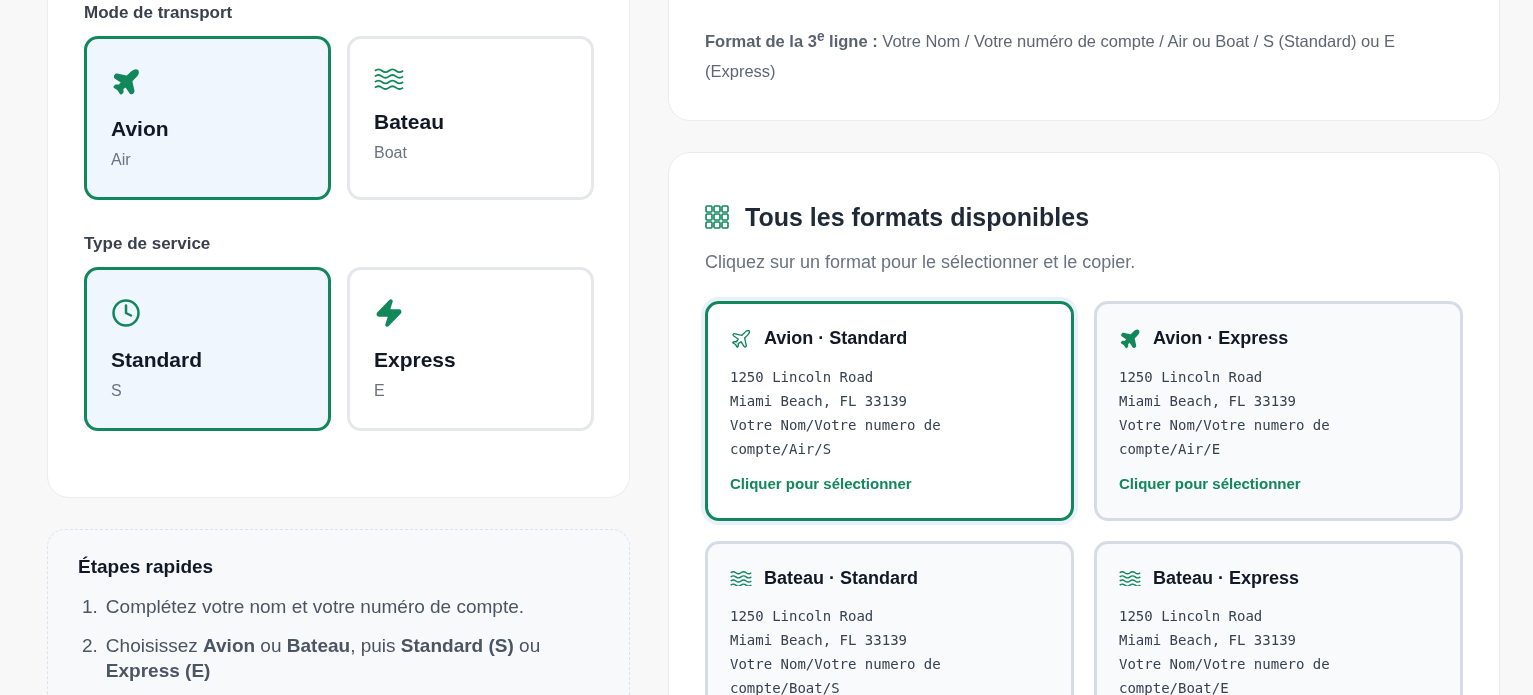 This screenshot has width=1533, height=695. What do you see at coordinates (323, 658) in the screenshot?
I see `step-text: Choisissez Avion ou Bateau, puis Standard (S) ou Express (E)` at bounding box center [323, 658].